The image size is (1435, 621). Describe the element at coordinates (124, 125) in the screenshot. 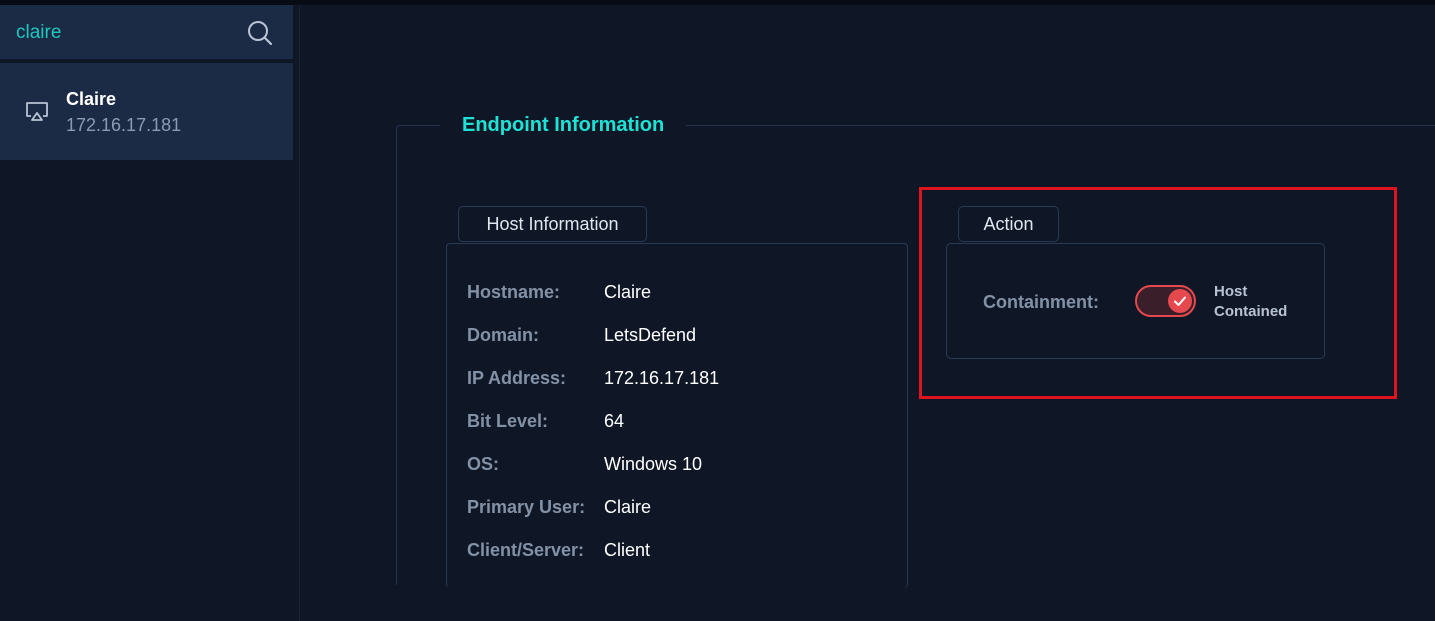

I see `host-ip: 172.16.17.181` at that location.